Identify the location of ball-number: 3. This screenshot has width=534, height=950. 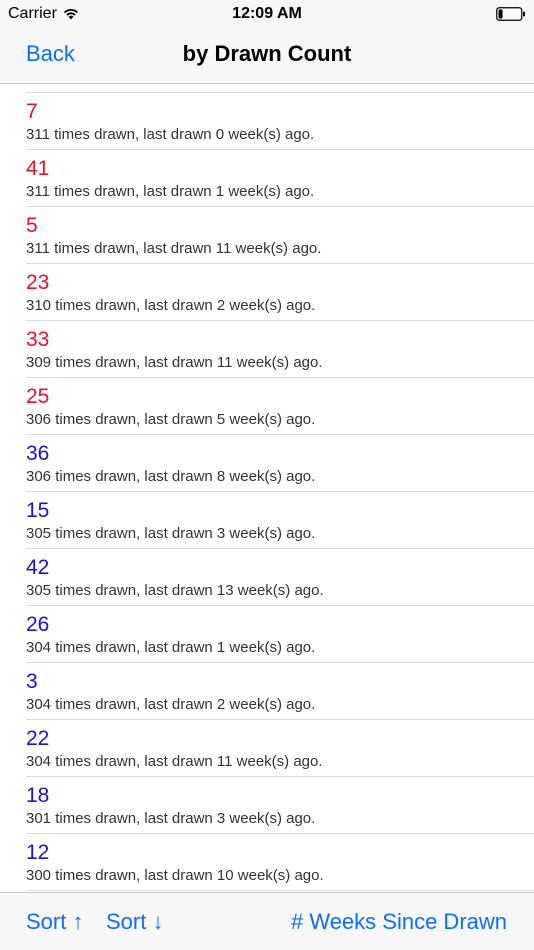
(32, 681).